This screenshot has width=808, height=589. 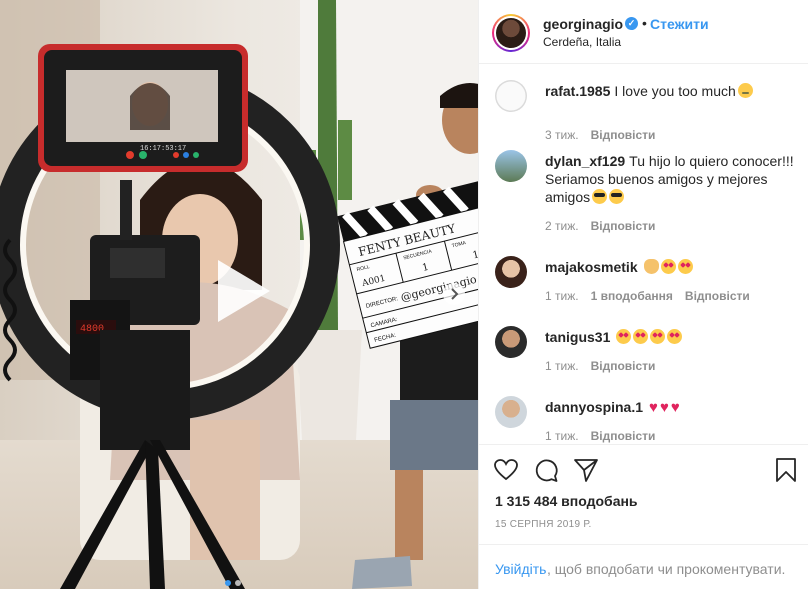 I want to click on comment-username: tanigus31, so click(x=577, y=337).